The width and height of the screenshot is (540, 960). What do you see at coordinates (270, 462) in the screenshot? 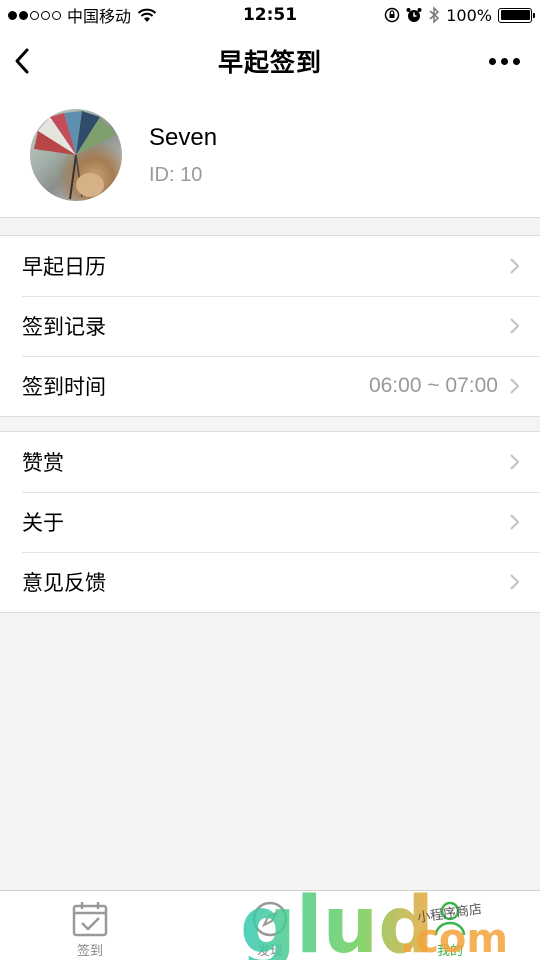
I see `menu-item-reward: 赞赏` at bounding box center [270, 462].